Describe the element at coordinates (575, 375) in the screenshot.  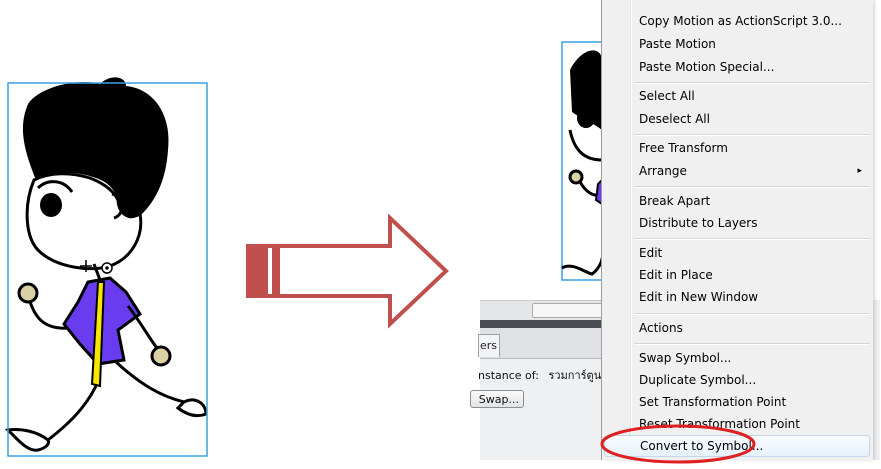
I see `instance-symbol-name: รวมการ์ตูน` at that location.